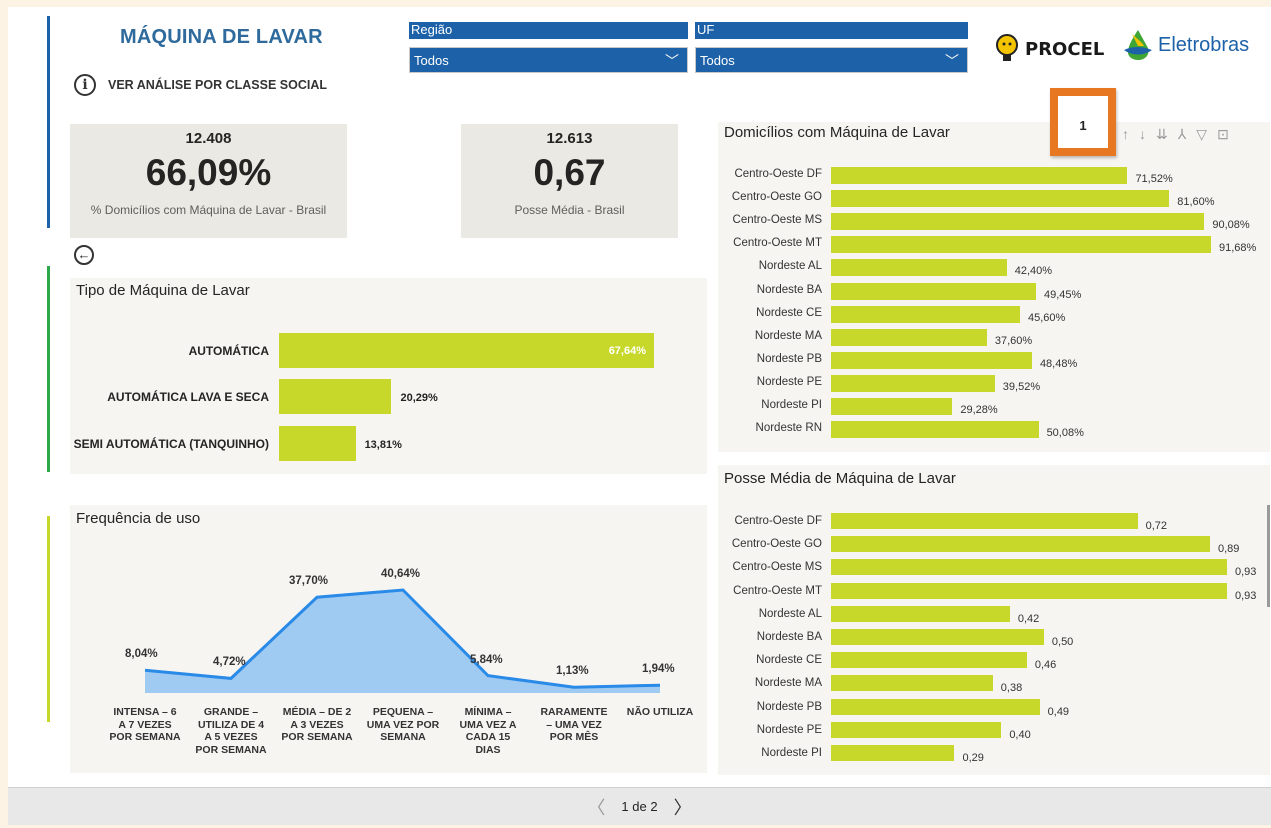 Image resolution: width=1271 pixels, height=828 pixels. What do you see at coordinates (231, 737) in the screenshot?
I see `frequencia-category-line: A 5 VEZES` at bounding box center [231, 737].